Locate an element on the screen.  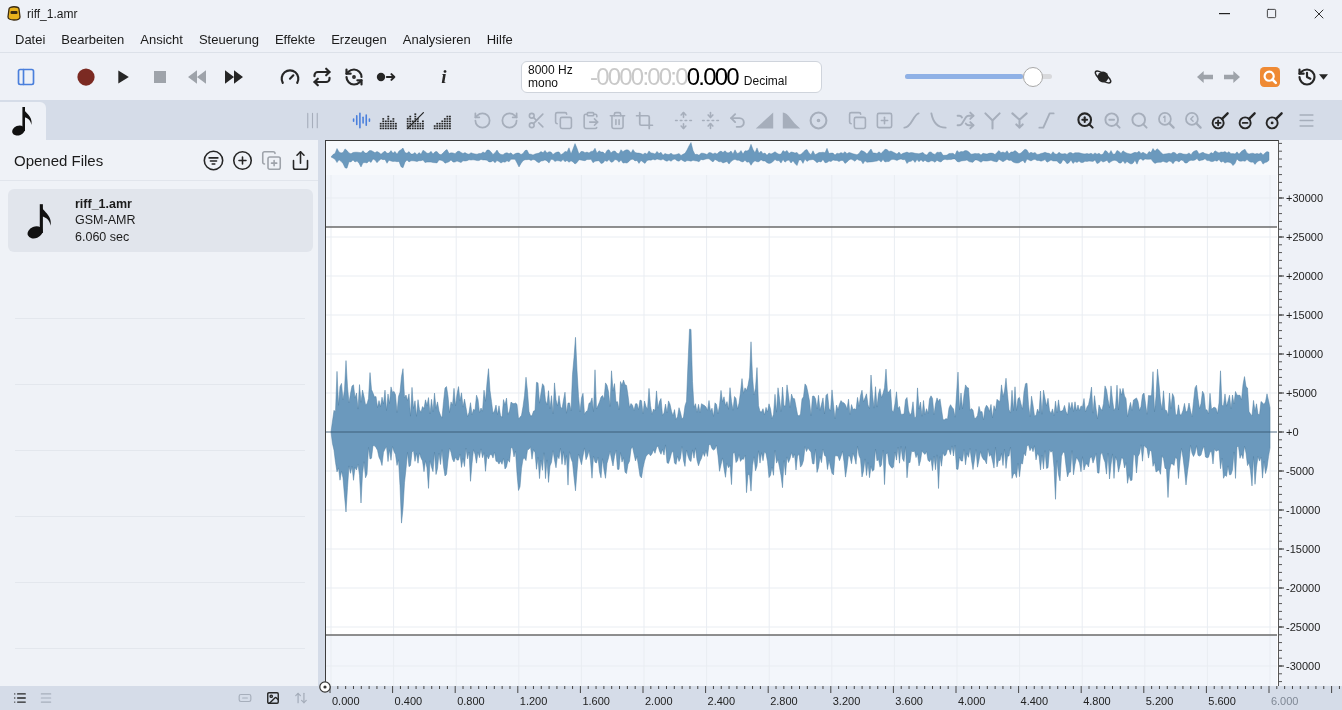
target-icon is located at coordinates (818, 120).